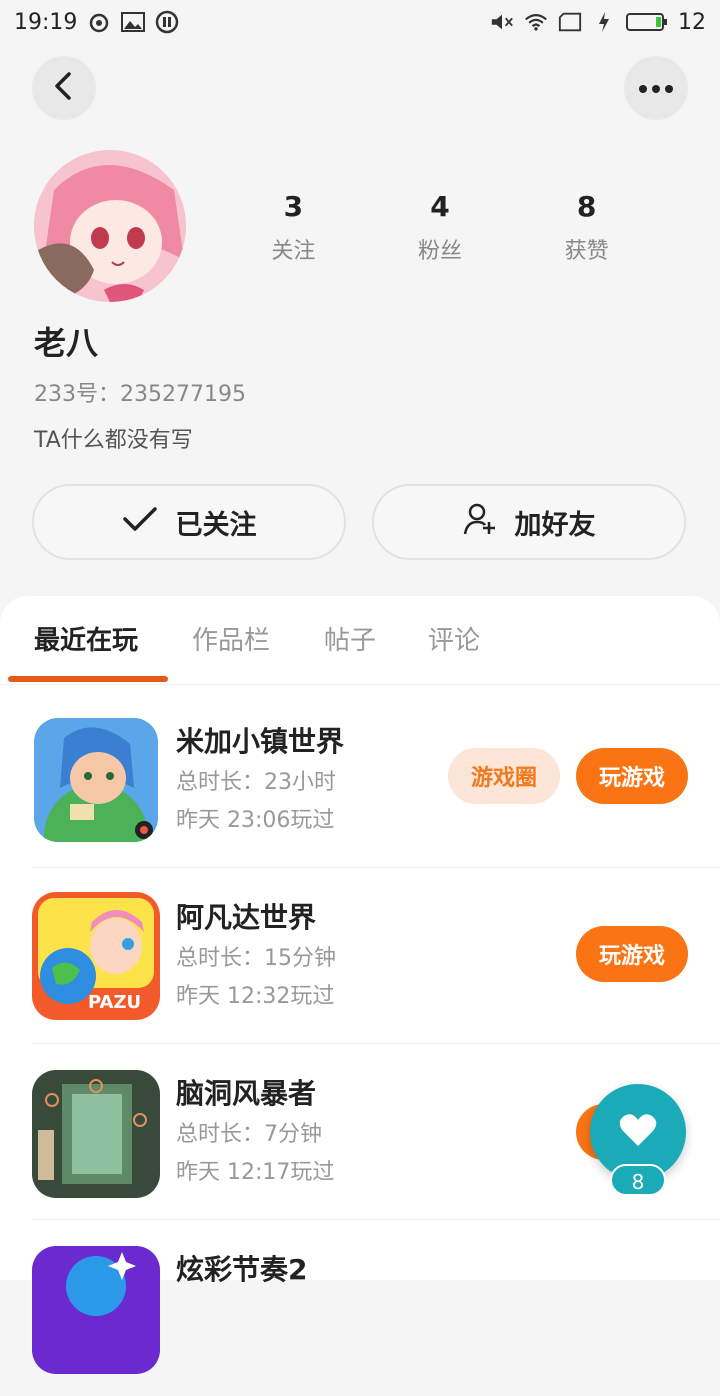 The height and width of the screenshot is (1396, 720). I want to click on status-time: 19:19, so click(46, 22).